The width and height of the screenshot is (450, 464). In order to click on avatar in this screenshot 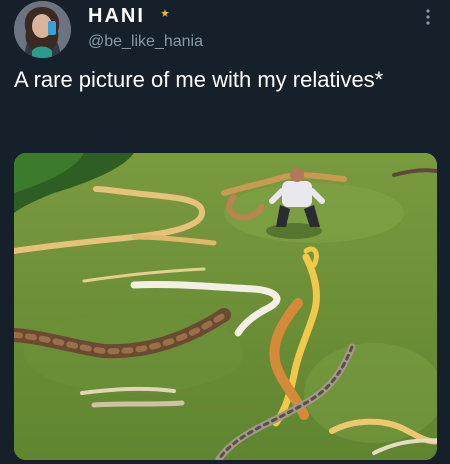, I will do `click(42, 29)`.